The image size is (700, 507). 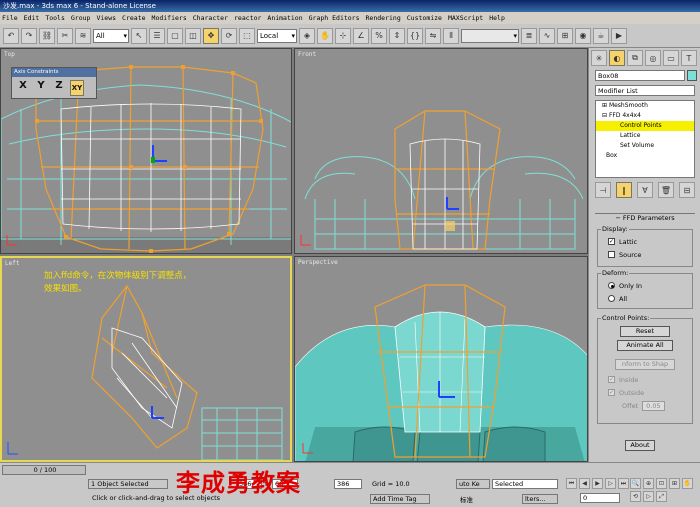 I want to click on viewport-label-front: Front, so click(x=307, y=54).